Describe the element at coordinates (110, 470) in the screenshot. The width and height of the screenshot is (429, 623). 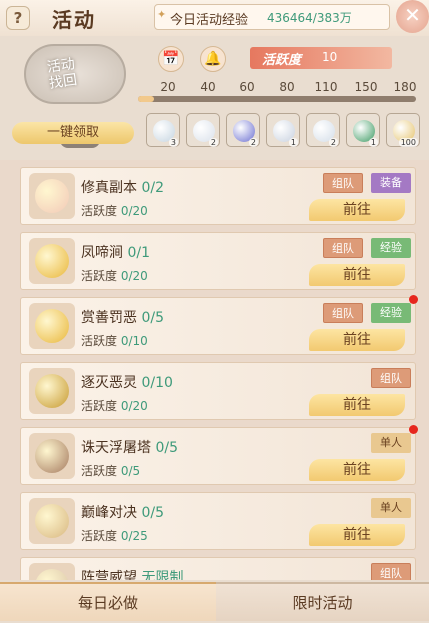
I see `activity-score: 活跃度 0/5` at that location.